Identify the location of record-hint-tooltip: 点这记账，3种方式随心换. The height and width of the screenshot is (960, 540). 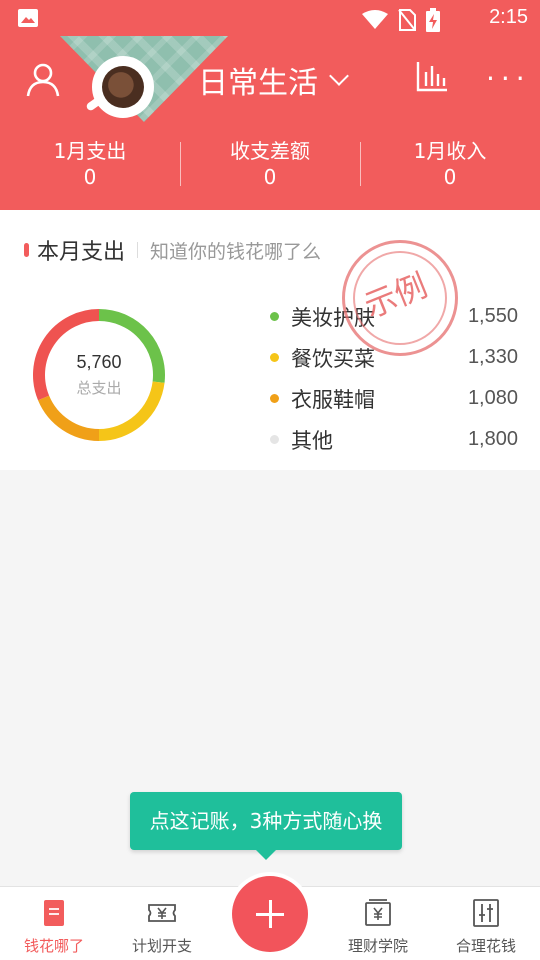
(266, 826).